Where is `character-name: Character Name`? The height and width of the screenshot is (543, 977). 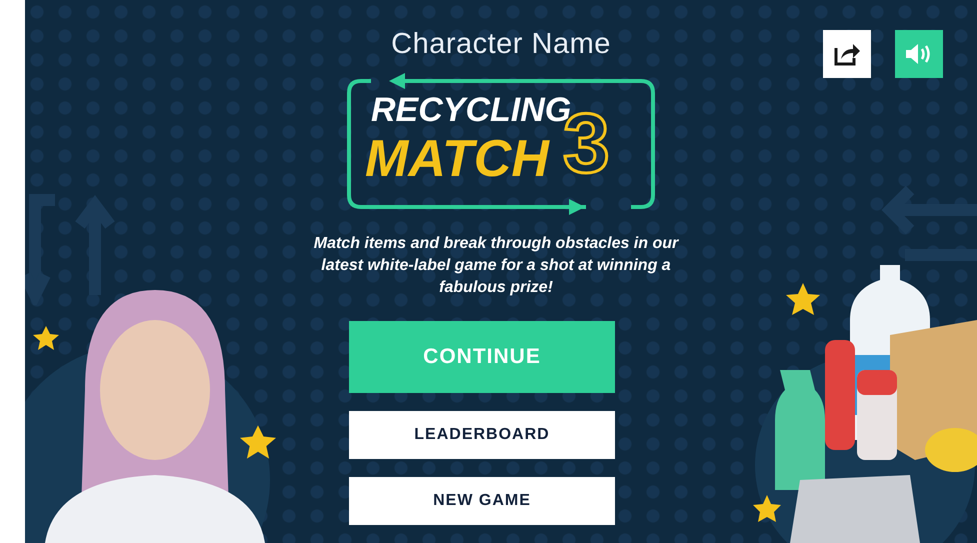
character-name: Character Name is located at coordinates (501, 44).